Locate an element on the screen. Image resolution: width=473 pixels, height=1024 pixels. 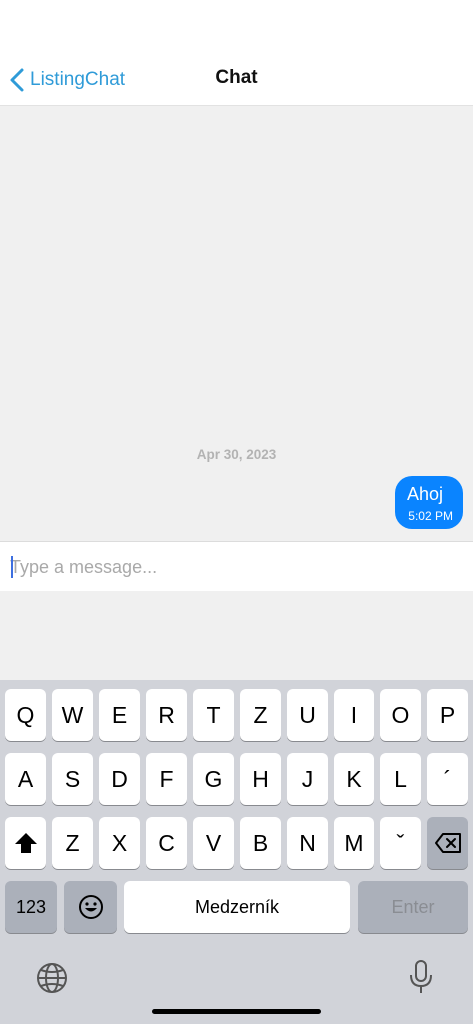
key-g: G is located at coordinates (213, 779).